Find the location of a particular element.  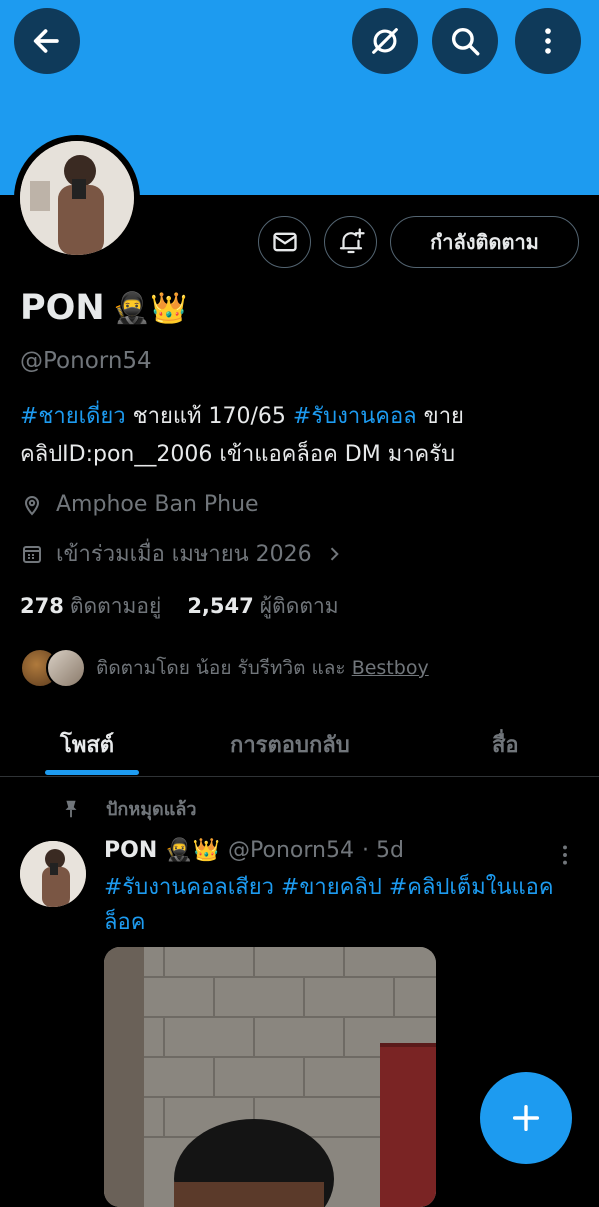

search-button is located at coordinates (465, 41).